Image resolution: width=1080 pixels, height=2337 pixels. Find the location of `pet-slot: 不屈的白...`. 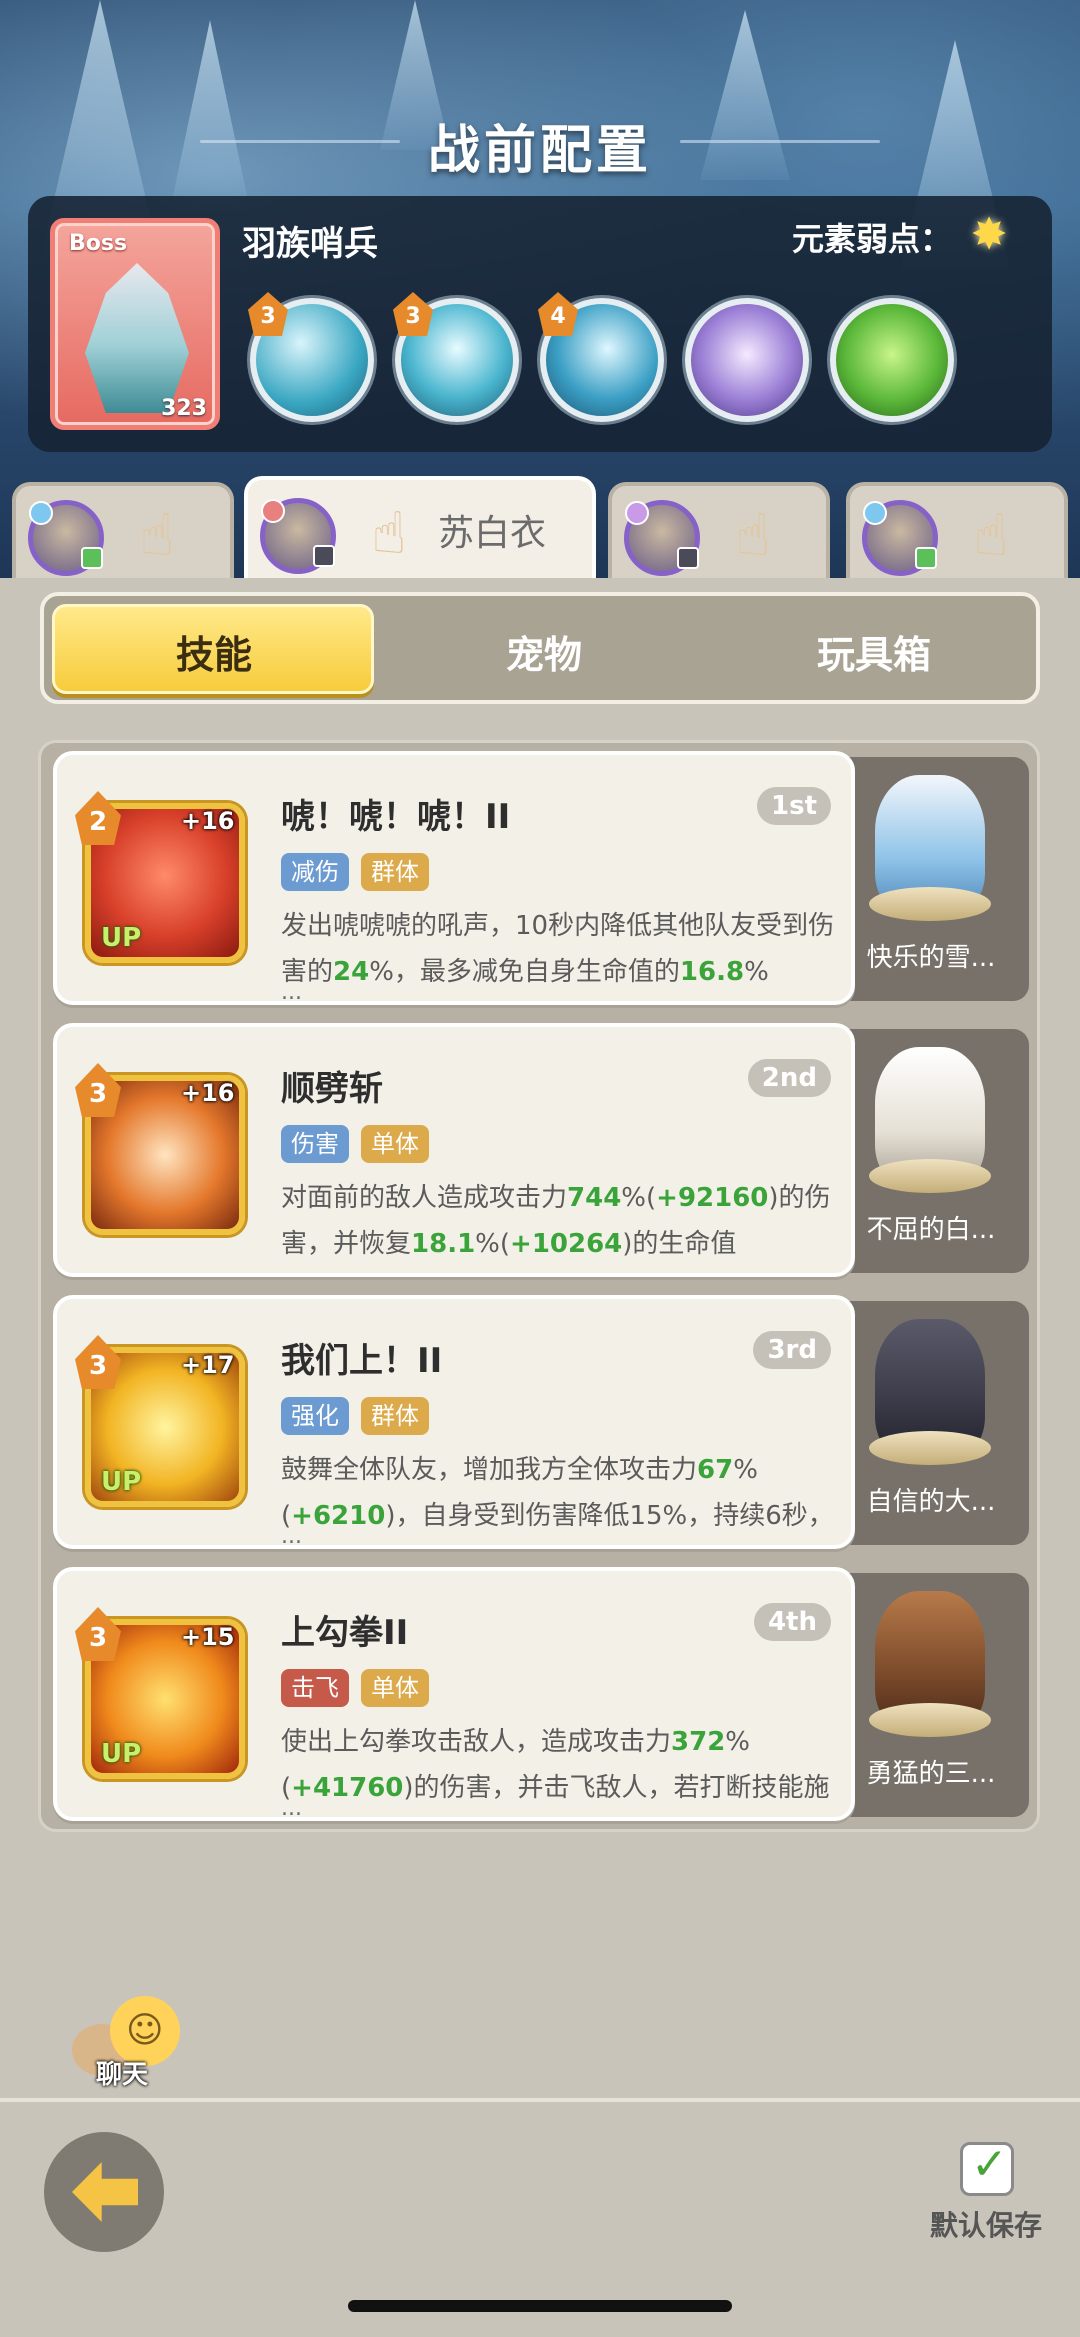

pet-slot: 不屈的白... is located at coordinates (931, 1151).